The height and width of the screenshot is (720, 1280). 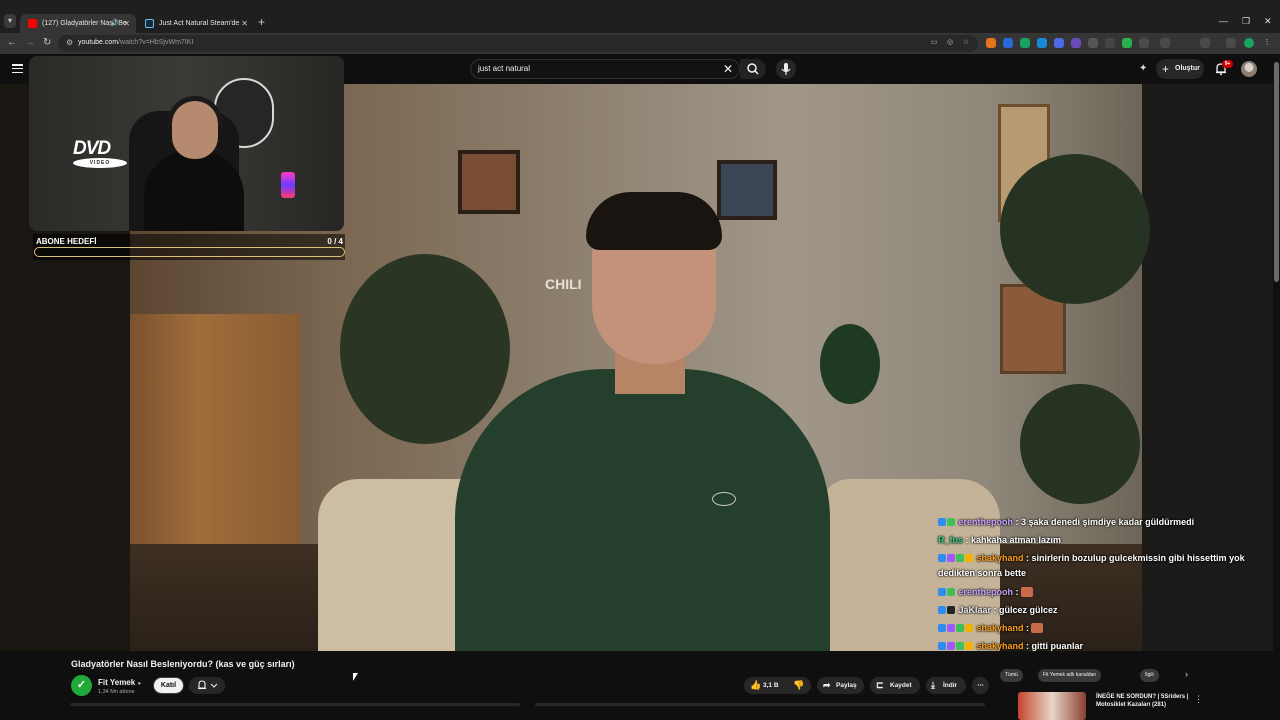 What do you see at coordinates (974, 610) in the screenshot?
I see `chat-username: JaKlaar` at bounding box center [974, 610].